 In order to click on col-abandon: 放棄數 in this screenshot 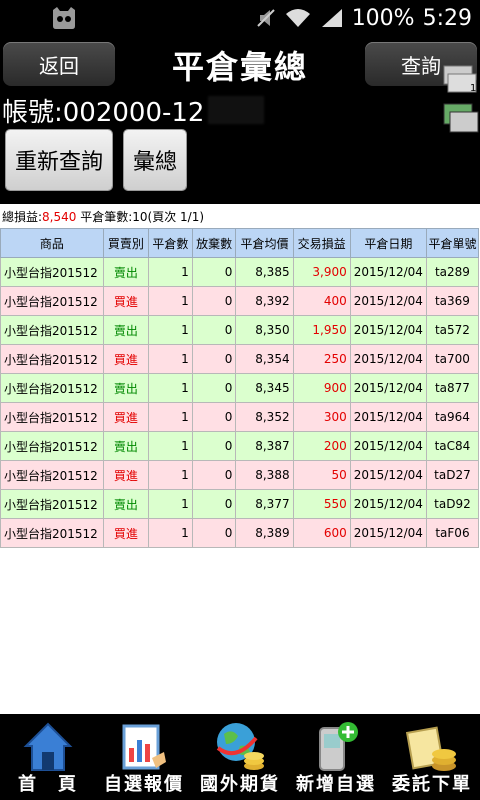, I will do `click(214, 243)`.